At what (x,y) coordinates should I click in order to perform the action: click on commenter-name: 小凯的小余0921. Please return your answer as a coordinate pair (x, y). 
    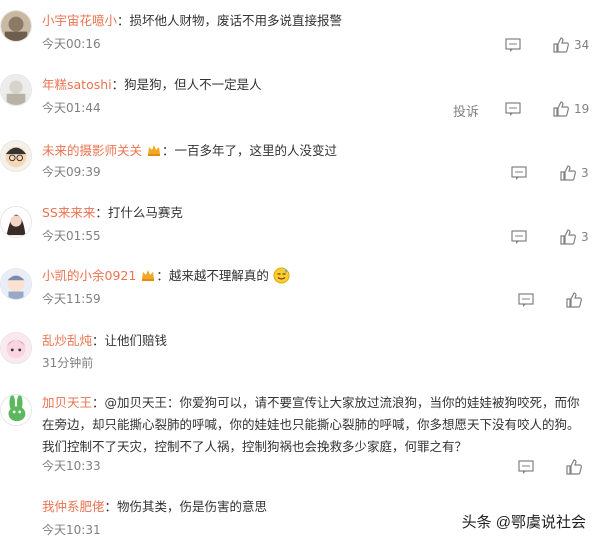
    Looking at the image, I should click on (89, 275).